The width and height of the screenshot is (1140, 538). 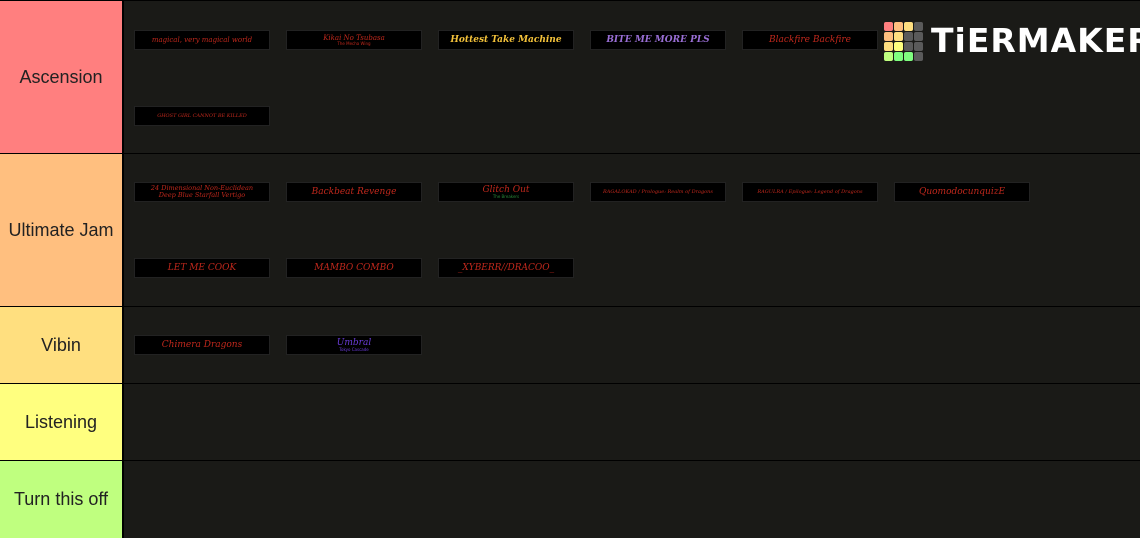 I want to click on tier-items-listening, so click(x=633, y=422).